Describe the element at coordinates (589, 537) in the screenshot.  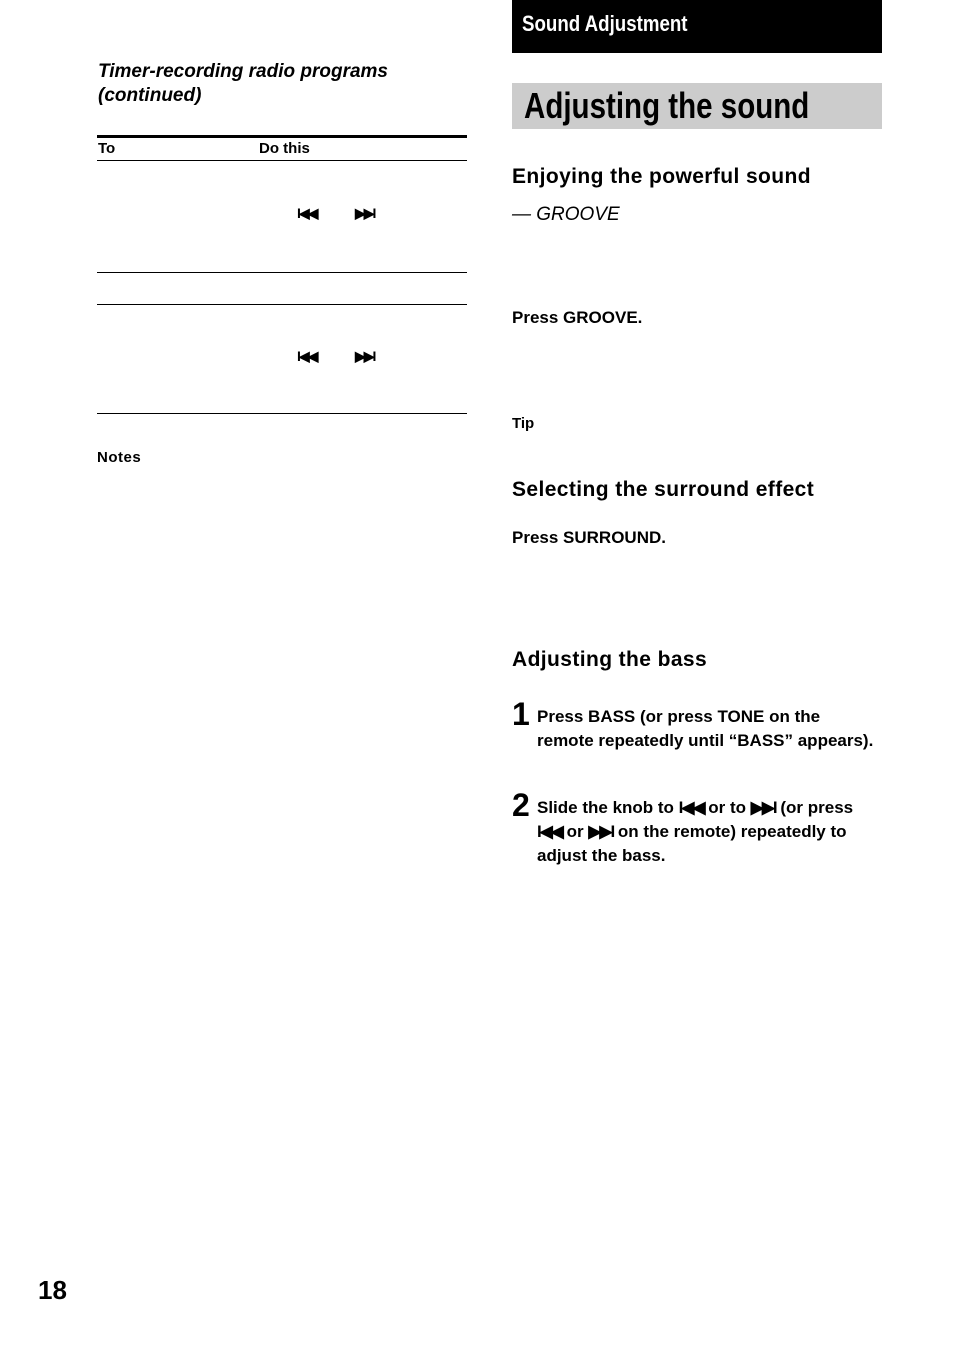
I see `surround-instruction: Press SURROUND.` at that location.